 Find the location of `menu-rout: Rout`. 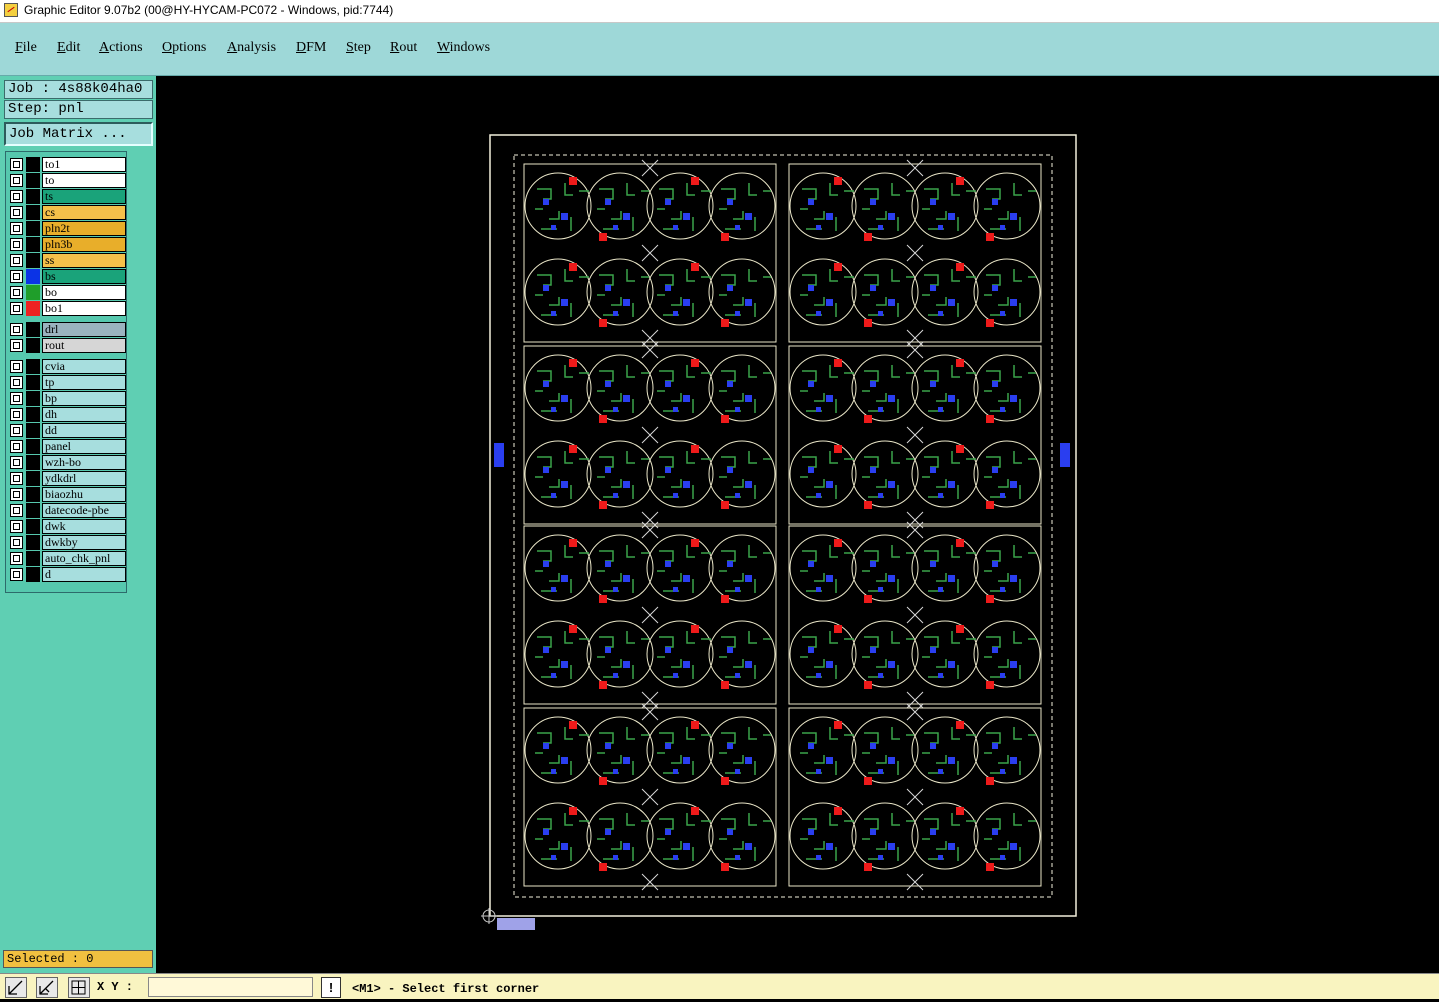

menu-rout: Rout is located at coordinates (403, 48).